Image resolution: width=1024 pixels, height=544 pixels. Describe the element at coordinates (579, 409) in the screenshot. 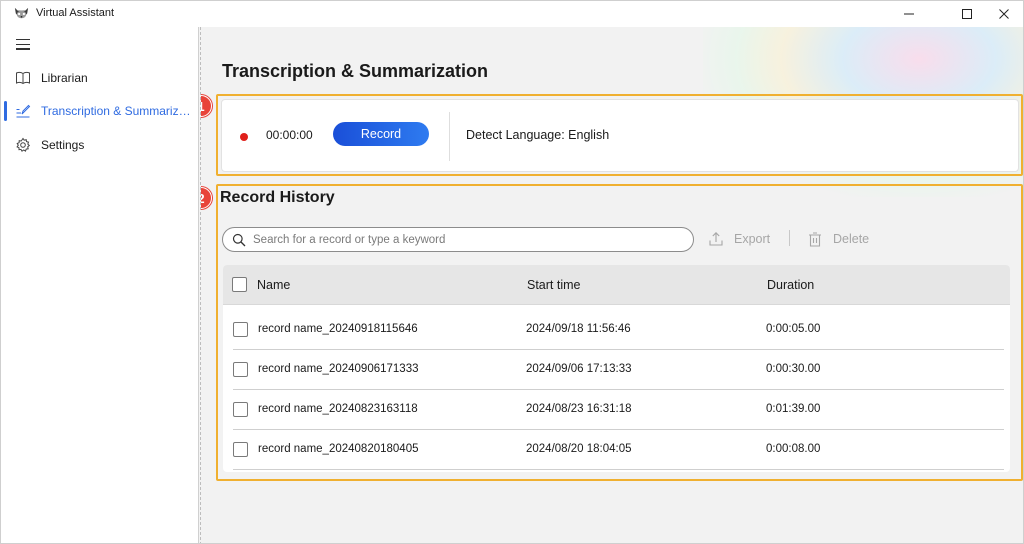

I see `record-start-time: 2024/08/23 16:31:18` at that location.